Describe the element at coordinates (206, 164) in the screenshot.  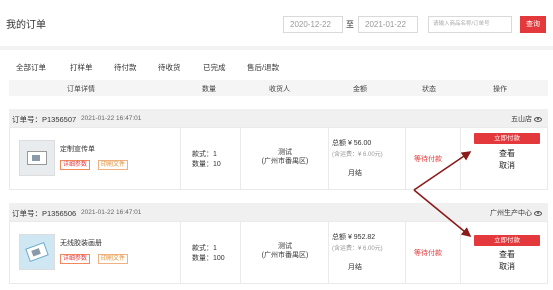
I see `quantity-value: 数量：10` at that location.